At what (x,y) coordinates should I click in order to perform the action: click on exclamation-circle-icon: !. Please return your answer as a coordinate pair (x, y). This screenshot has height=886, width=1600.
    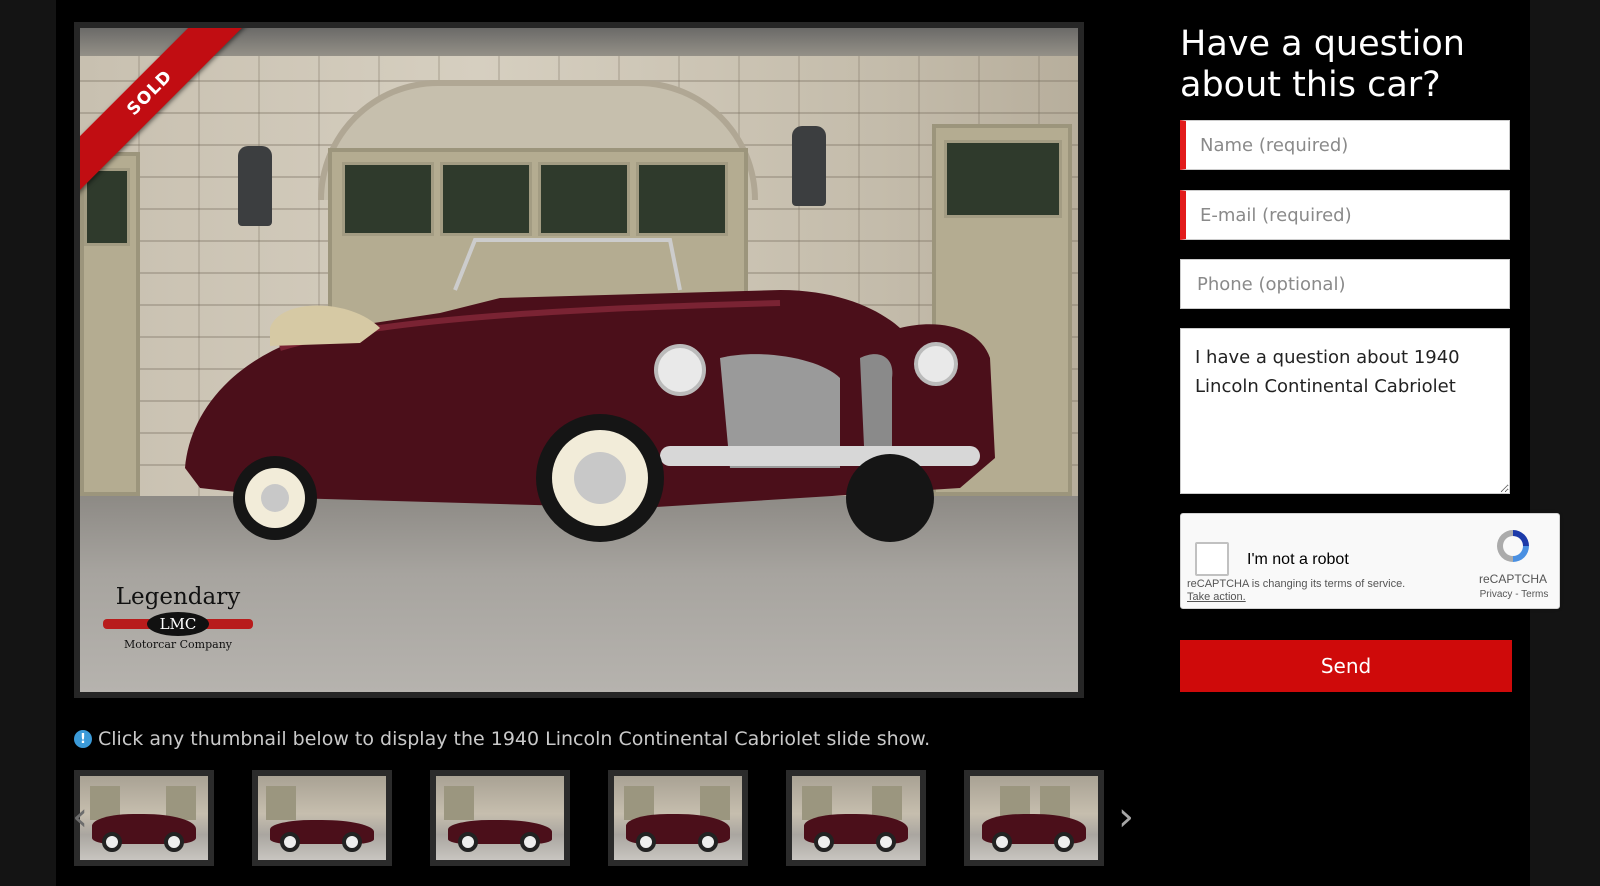
    Looking at the image, I should click on (83, 739).